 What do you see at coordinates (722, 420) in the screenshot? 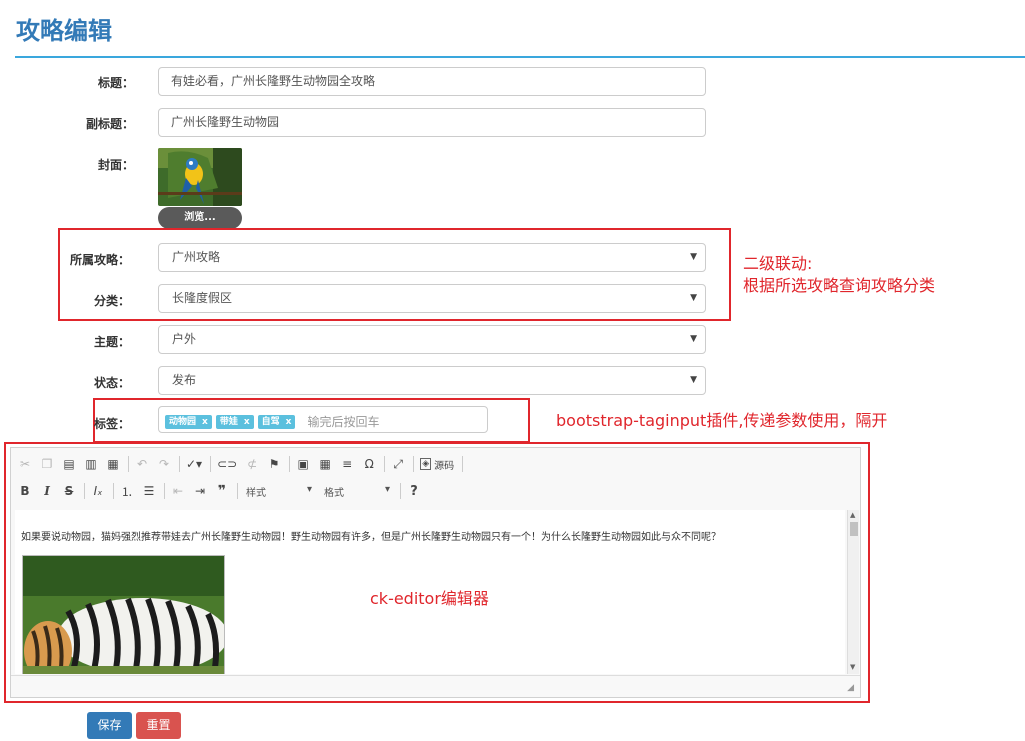
I see `taginput-annotation: bootstrap-taginput插件,传递参数使用，隔开` at bounding box center [722, 420].